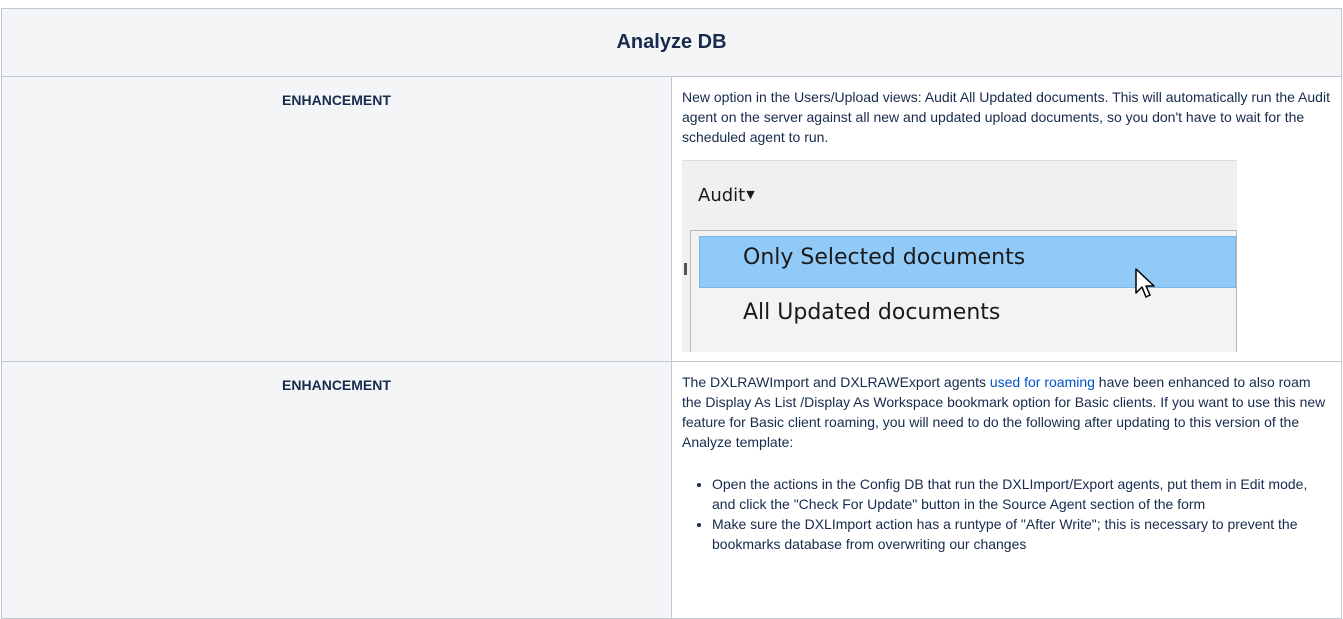  Describe the element at coordinates (872, 312) in the screenshot. I see `menu-item-label: All Updated documents` at that location.